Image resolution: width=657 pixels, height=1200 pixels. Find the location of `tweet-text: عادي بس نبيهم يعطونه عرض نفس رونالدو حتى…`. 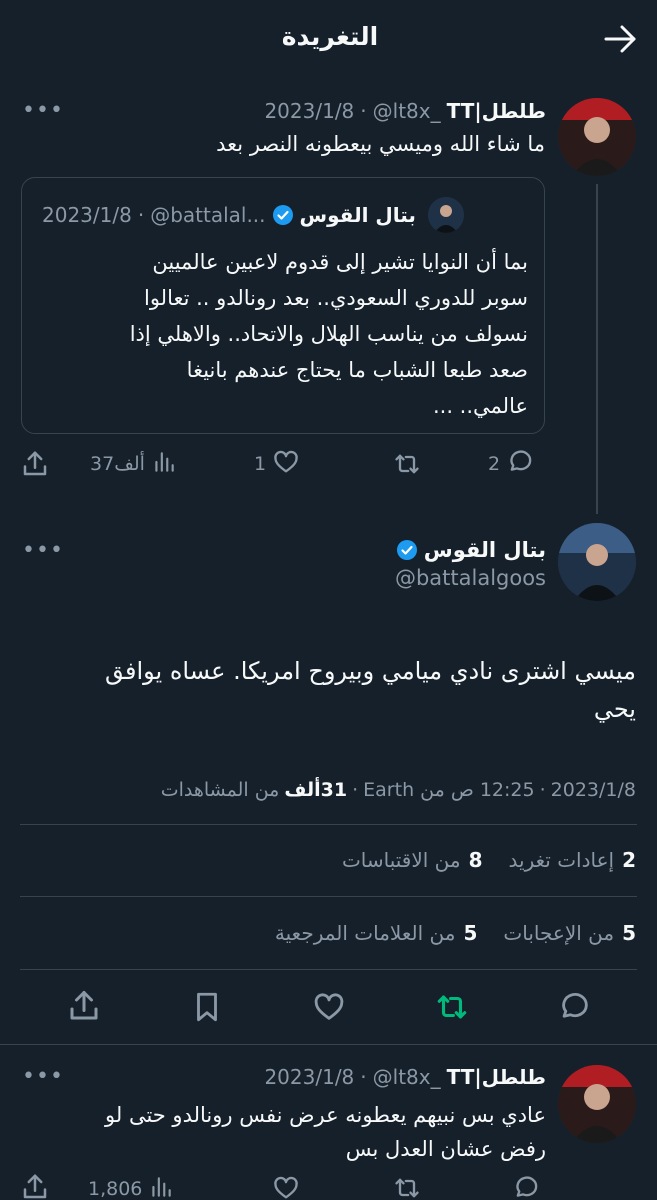

tweet-text: عادي بس نبيهم يعطونه عرض نفس رونالدو حتى… is located at coordinates (288, 1132).